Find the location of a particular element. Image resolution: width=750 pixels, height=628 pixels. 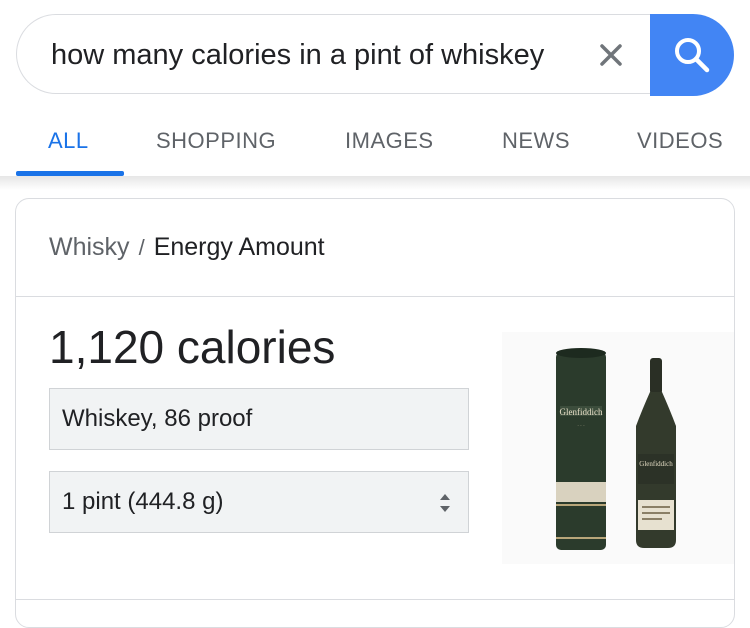

product-image: Glenfiddich · · · Glenfiddich is located at coordinates (618, 448).